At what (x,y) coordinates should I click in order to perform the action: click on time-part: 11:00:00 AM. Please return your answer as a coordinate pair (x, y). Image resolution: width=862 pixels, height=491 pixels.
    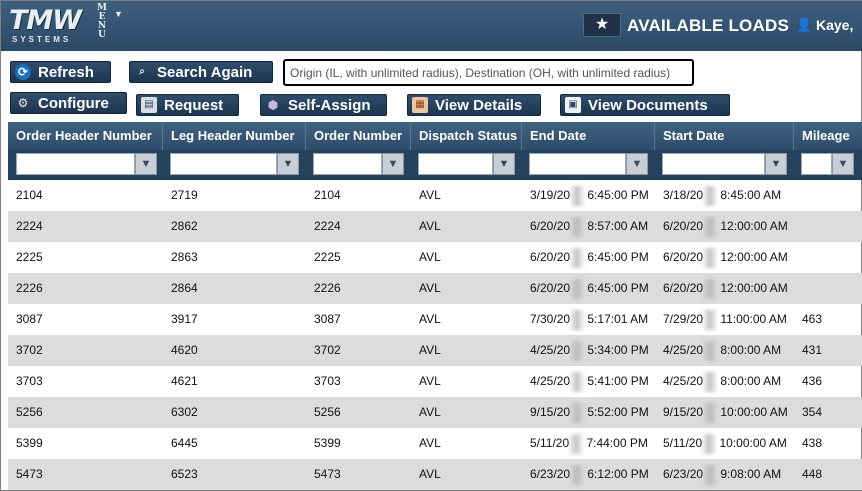
    Looking at the image, I should click on (752, 319).